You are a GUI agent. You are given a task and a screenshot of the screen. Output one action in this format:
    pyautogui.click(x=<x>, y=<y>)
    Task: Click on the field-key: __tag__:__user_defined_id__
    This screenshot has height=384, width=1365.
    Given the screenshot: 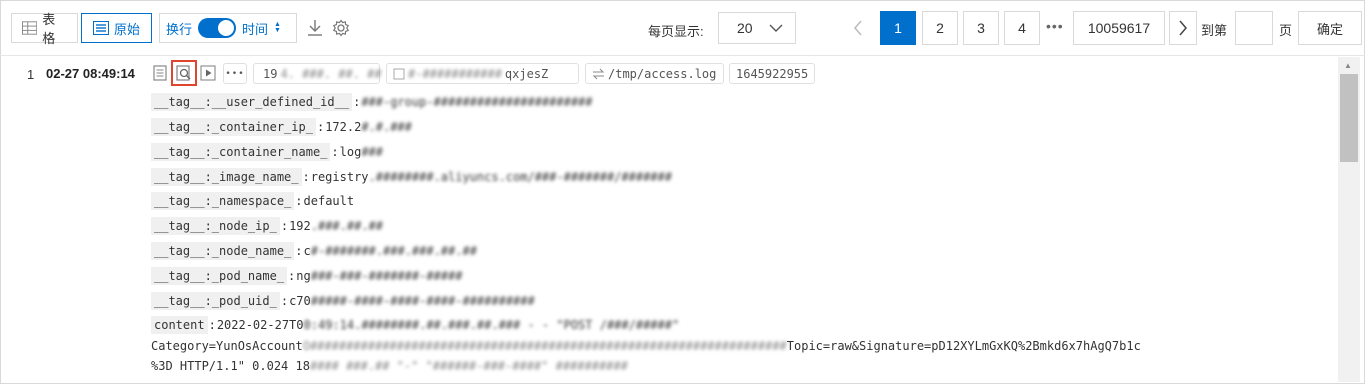 What is the action you would take?
    pyautogui.click(x=252, y=102)
    